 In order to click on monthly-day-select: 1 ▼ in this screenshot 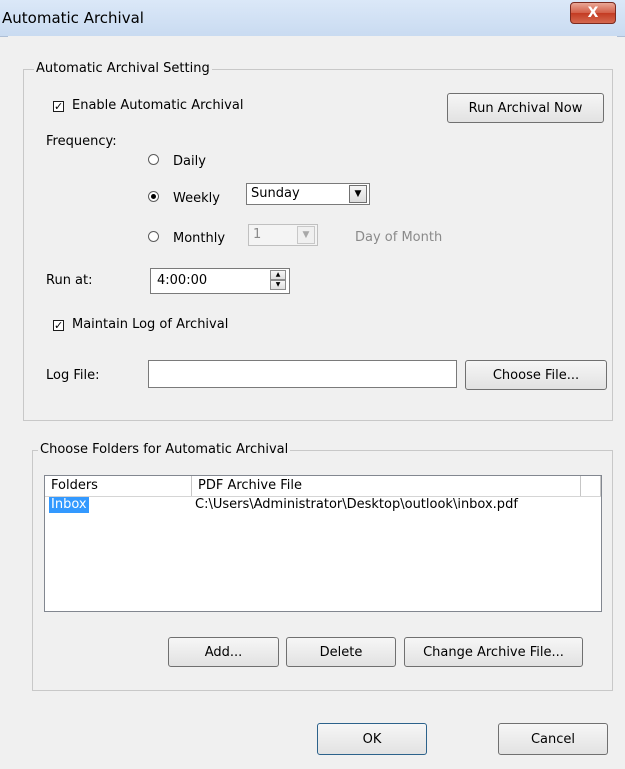, I will do `click(283, 235)`.